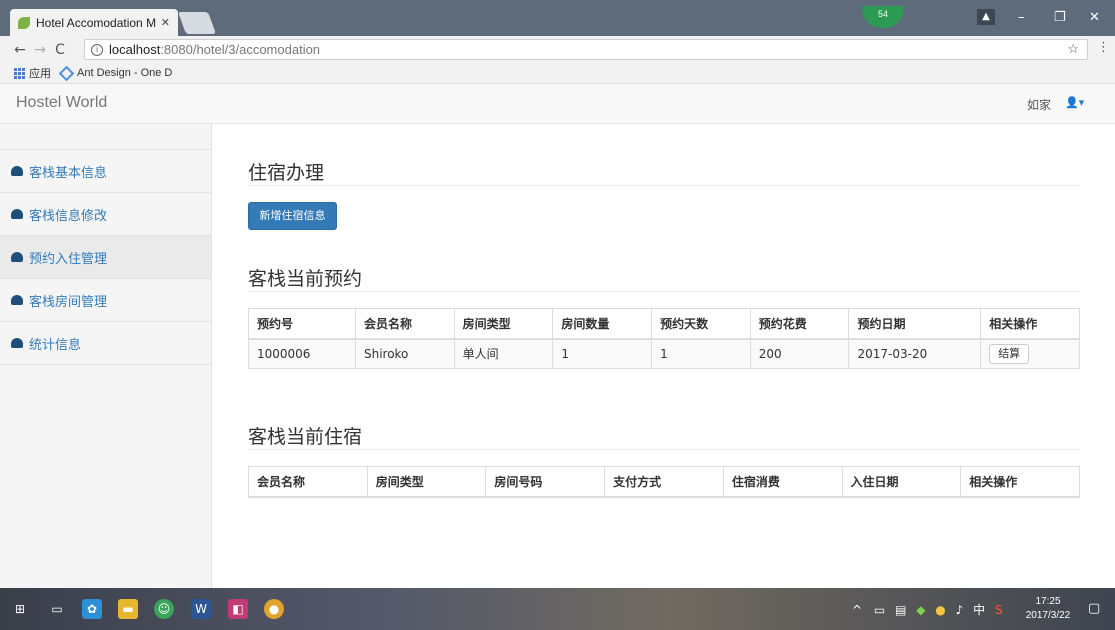 The image size is (1115, 630). Describe the element at coordinates (586, 49) in the screenshot. I see `url-input: i localhost:8080/hotel/3/accomodation ☆` at that location.